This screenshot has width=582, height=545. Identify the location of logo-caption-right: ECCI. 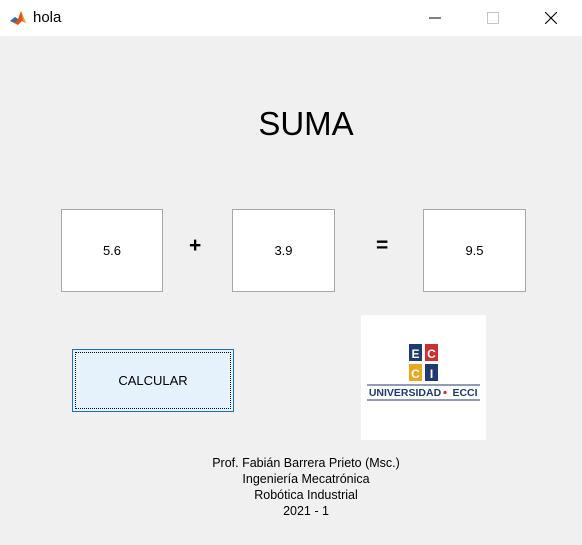
(464, 393).